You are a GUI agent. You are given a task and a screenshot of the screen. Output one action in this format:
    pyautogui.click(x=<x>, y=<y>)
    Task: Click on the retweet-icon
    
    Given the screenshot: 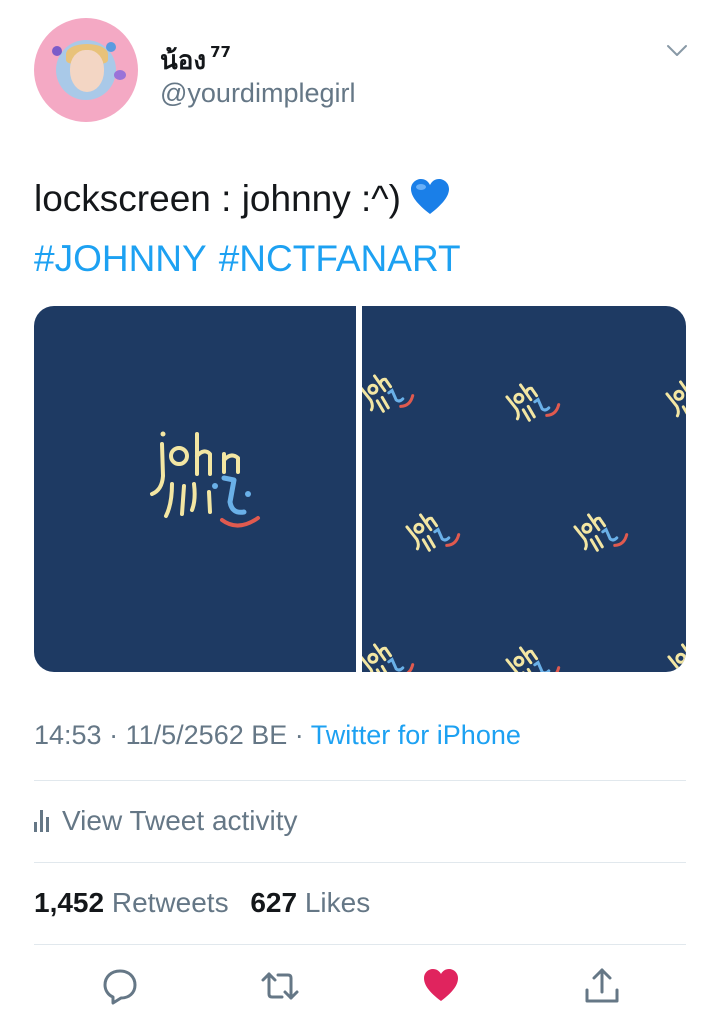 What is the action you would take?
    pyautogui.click(x=280, y=986)
    